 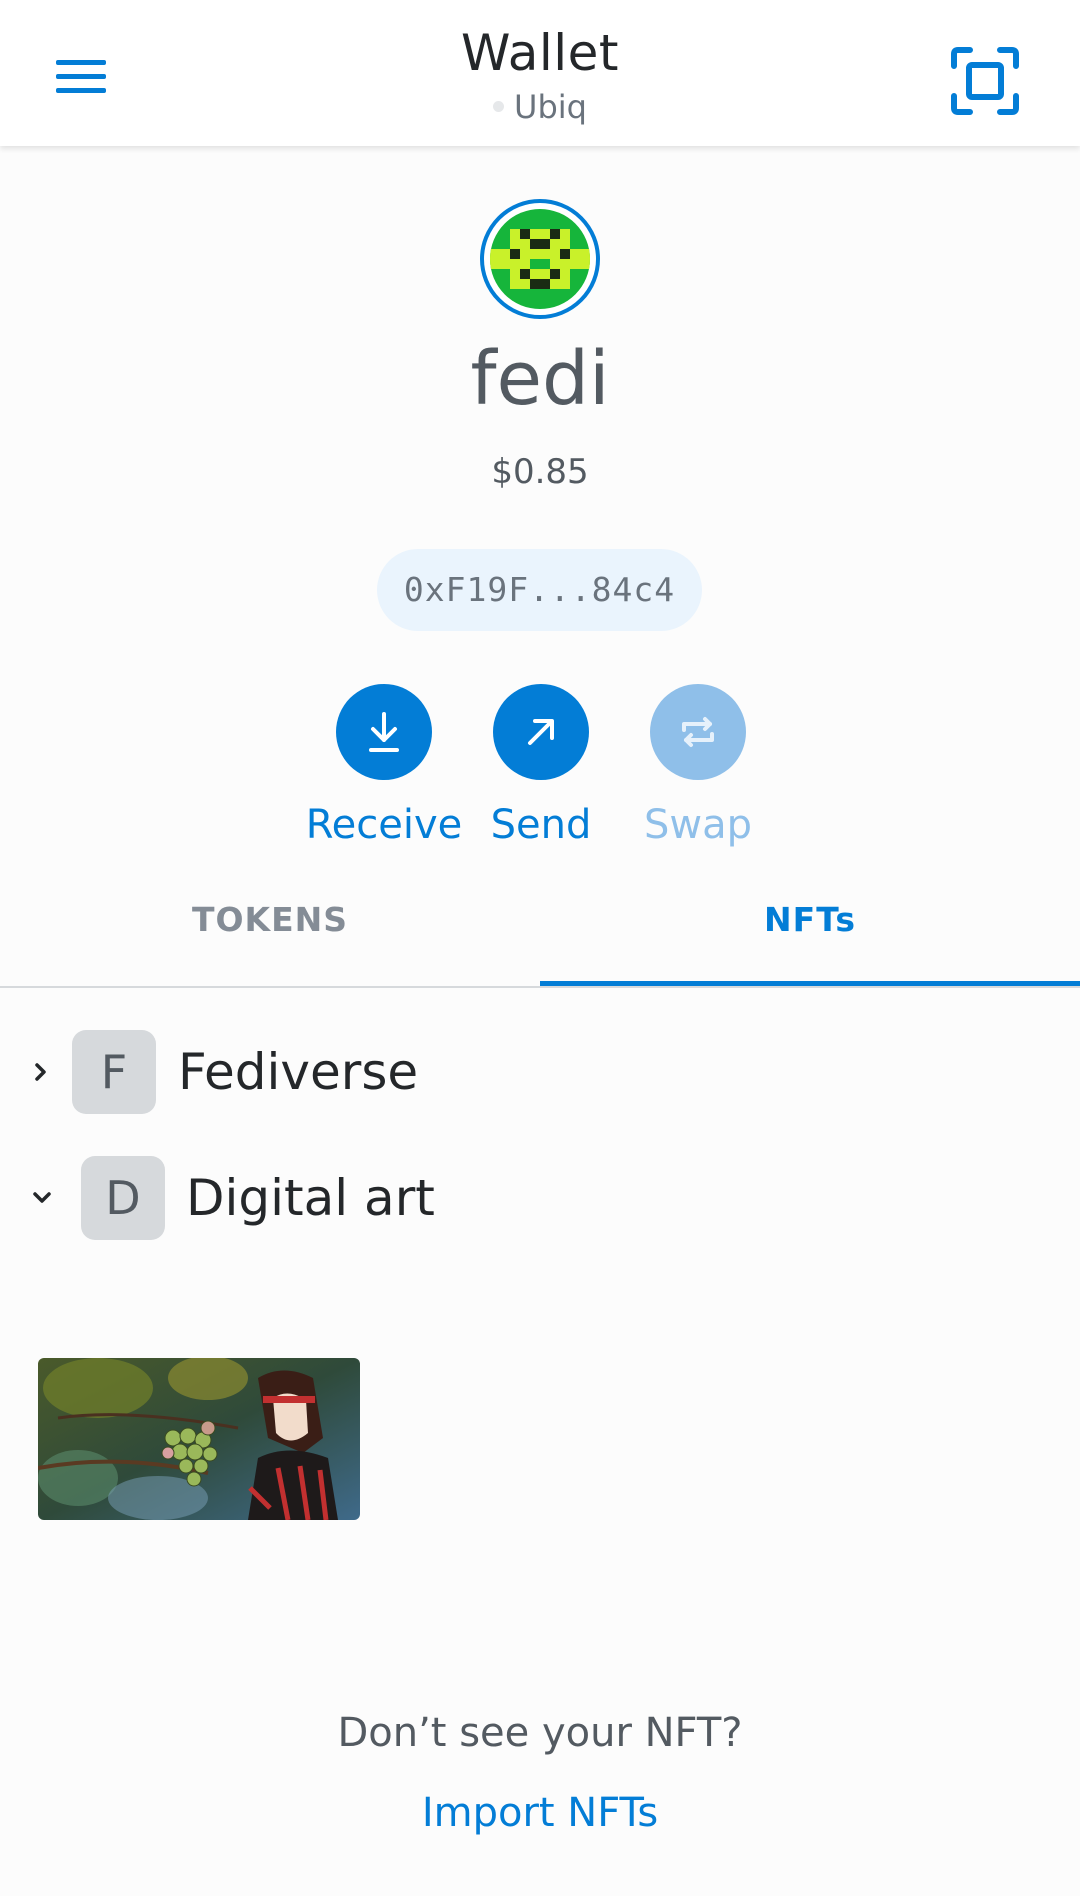 I want to click on receive-button: Receive, so click(x=384, y=766).